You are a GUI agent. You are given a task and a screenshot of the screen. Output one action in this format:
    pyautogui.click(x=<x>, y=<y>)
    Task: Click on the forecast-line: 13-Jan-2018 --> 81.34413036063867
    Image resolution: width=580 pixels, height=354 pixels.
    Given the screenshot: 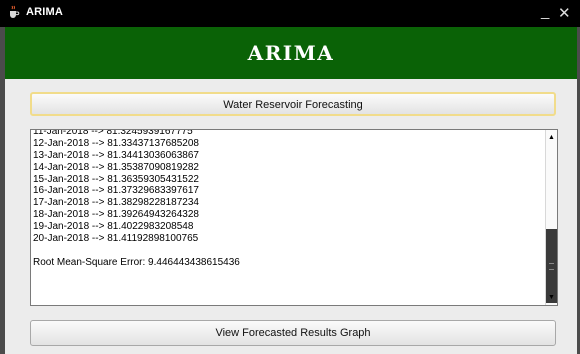 What is the action you would take?
    pyautogui.click(x=116, y=155)
    